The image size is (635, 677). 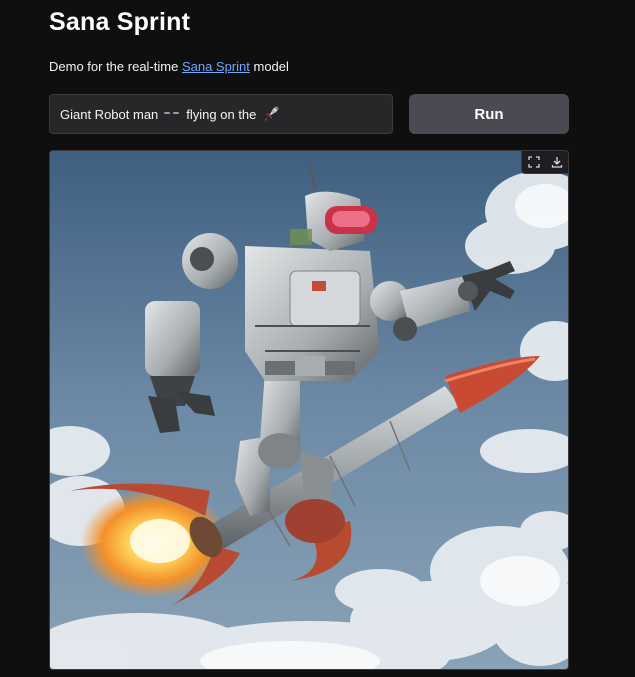 What do you see at coordinates (271, 114) in the screenshot?
I see `rocket-emoji-icon` at bounding box center [271, 114].